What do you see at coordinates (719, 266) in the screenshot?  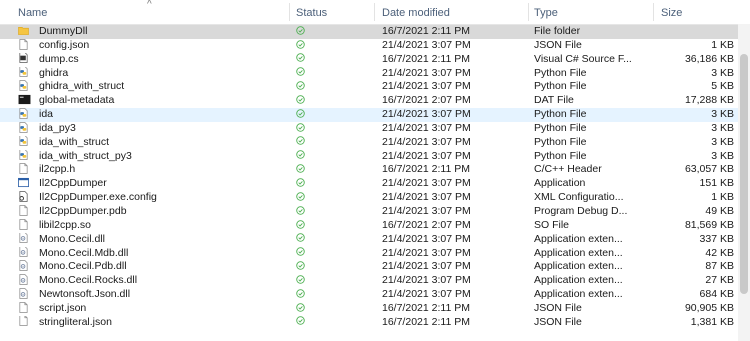 I see `file-size: 87 KB` at bounding box center [719, 266].